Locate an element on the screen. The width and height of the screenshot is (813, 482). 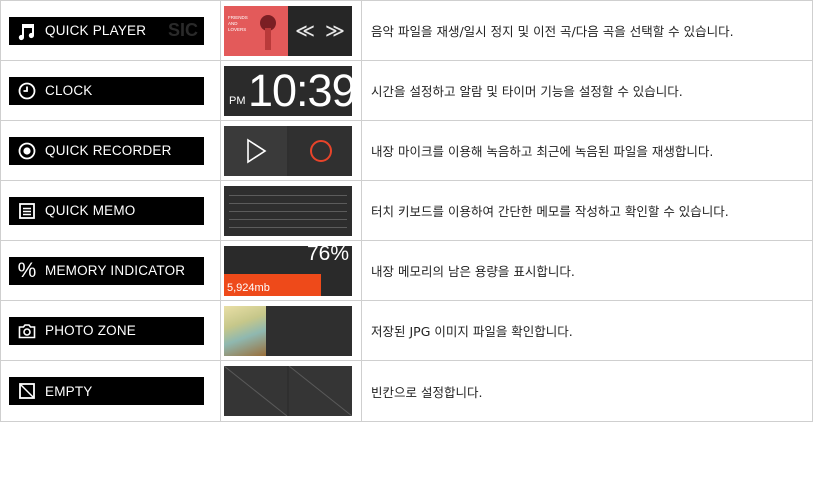
camera-icon is located at coordinates (27, 331).